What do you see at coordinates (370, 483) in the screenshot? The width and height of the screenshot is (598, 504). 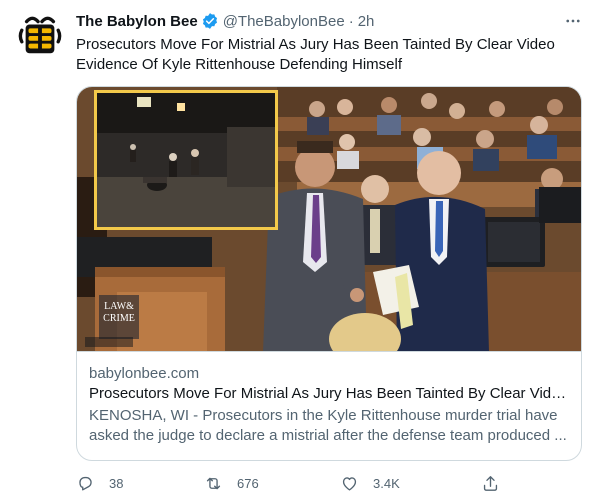 I see `like-button: 3.4K` at bounding box center [370, 483].